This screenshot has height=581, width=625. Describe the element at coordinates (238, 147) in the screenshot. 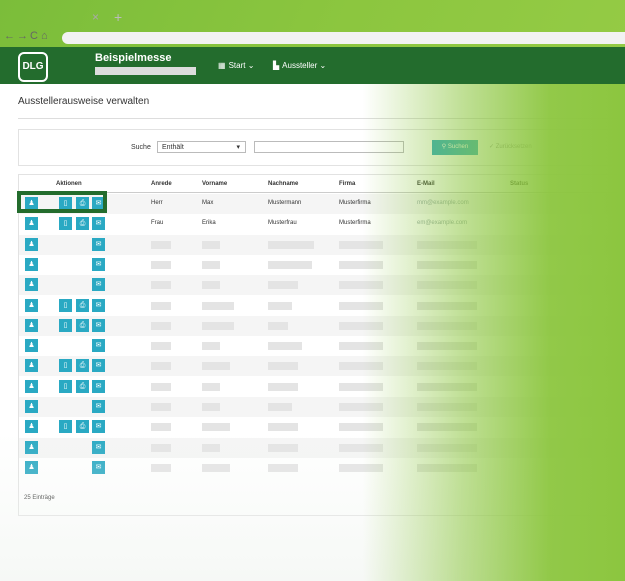

I see `caret-down-icon: ▾` at that location.